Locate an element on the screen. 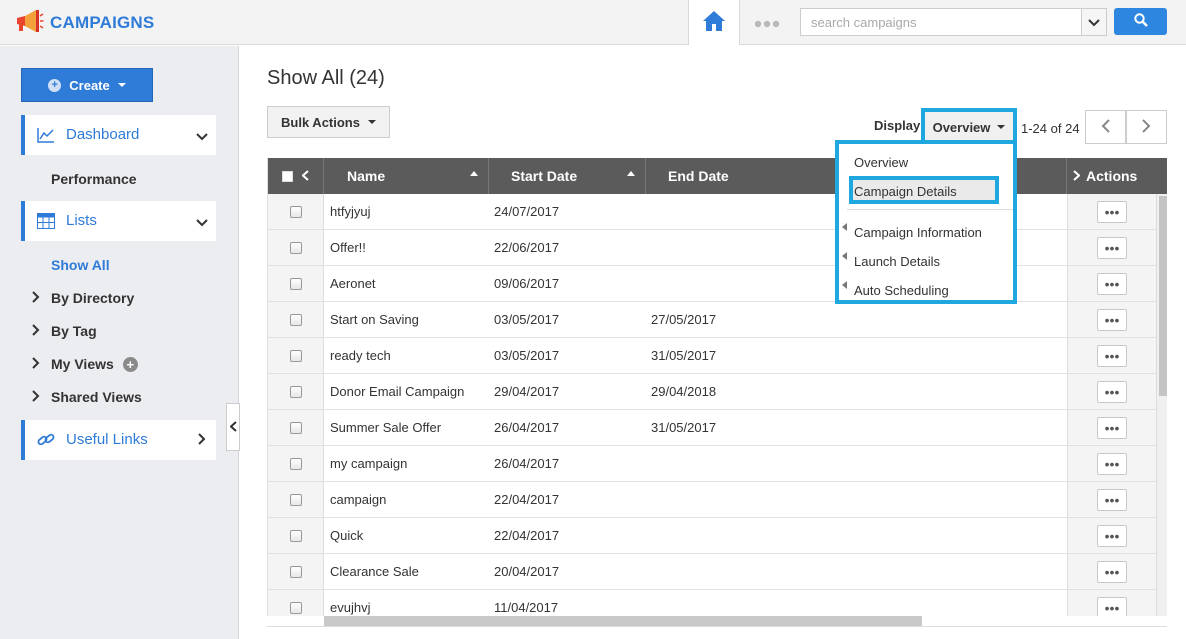  row-name: evujhvj is located at coordinates (350, 603).